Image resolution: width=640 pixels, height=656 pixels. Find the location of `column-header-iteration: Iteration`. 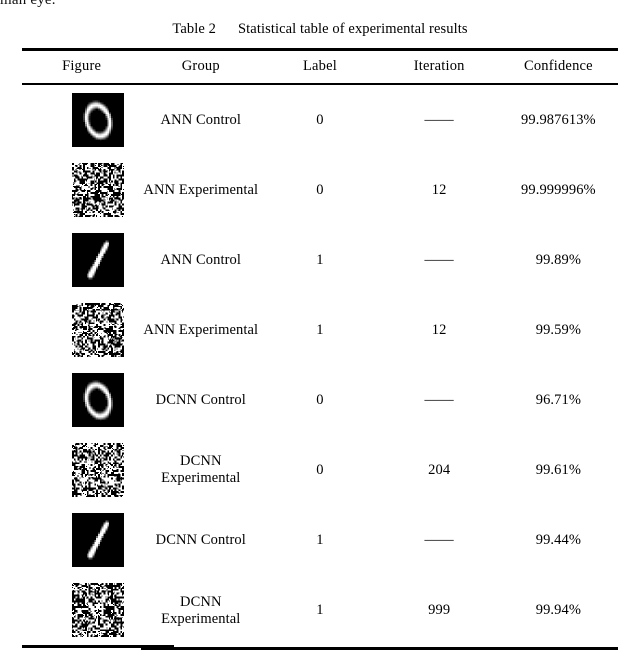

column-header-iteration: Iteration is located at coordinates (439, 66).